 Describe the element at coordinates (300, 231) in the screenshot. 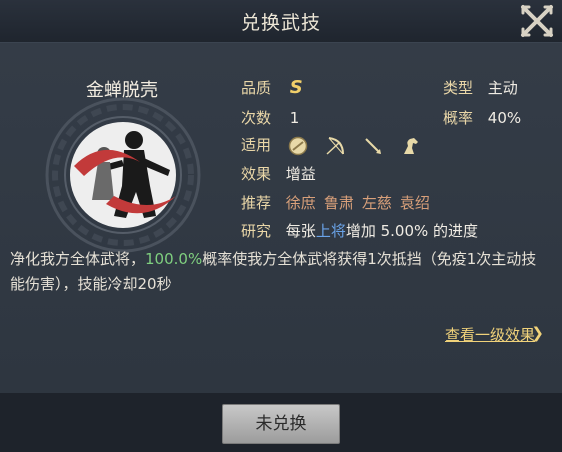

I see `research-text: 每张` at that location.